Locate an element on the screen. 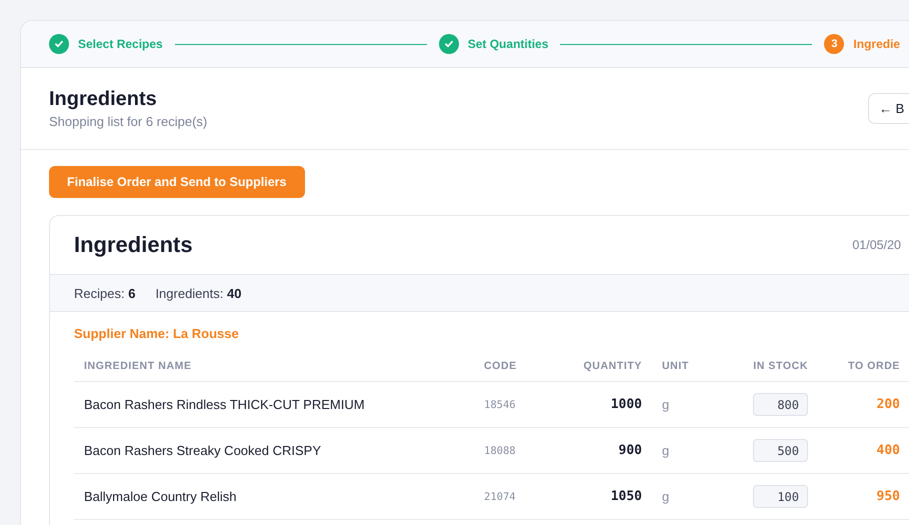 This screenshot has width=909, height=525. table-cell-text: Bacon Rashers Rindless THICK-CUT PREMIUM is located at coordinates (224, 404).